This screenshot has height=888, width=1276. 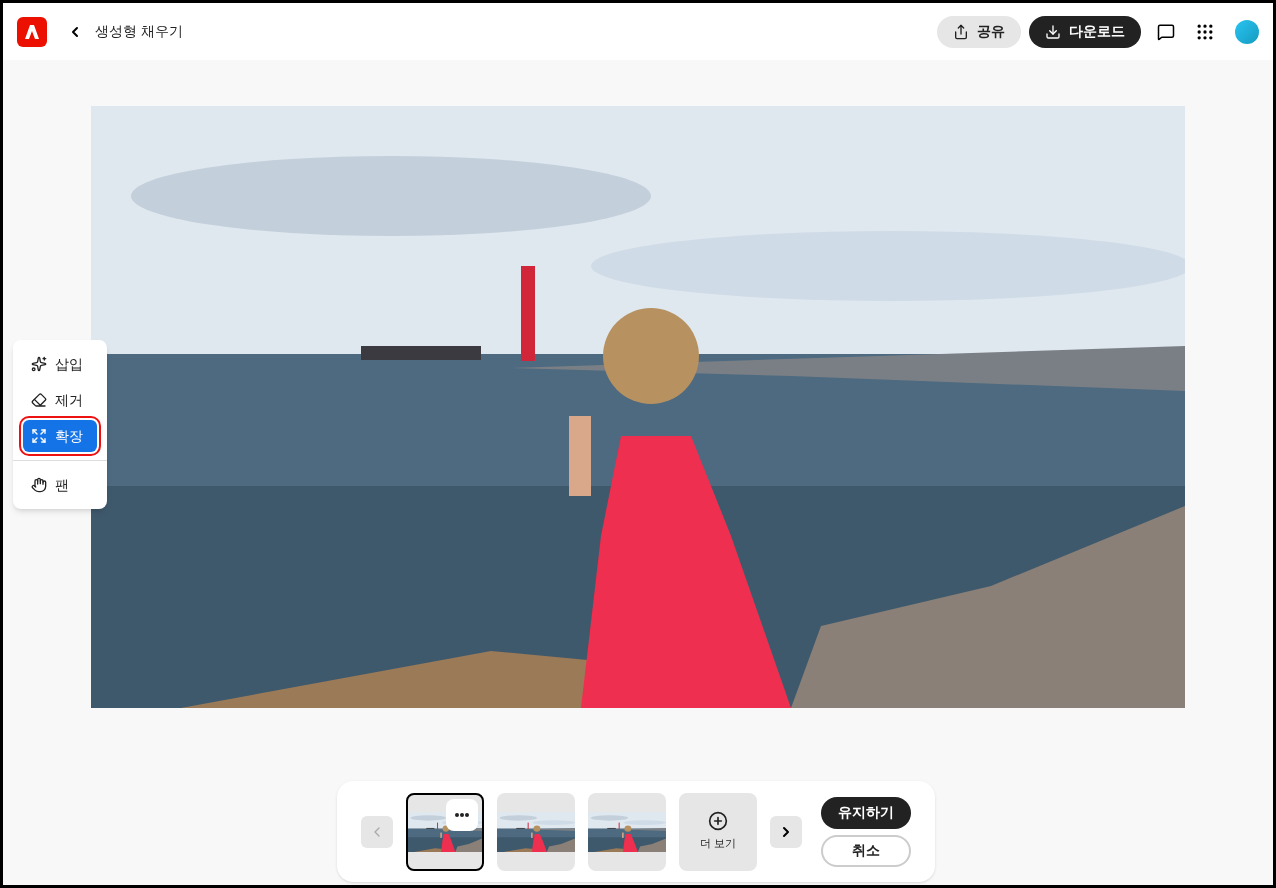 I want to click on ellipsis-icon, so click(x=462, y=814).